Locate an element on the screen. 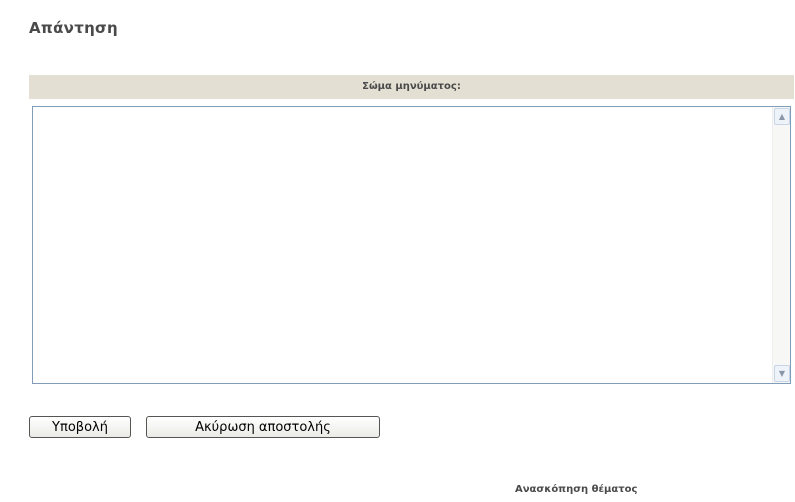 The image size is (795, 502). submit-button: Υποβολή is located at coordinates (80, 427).